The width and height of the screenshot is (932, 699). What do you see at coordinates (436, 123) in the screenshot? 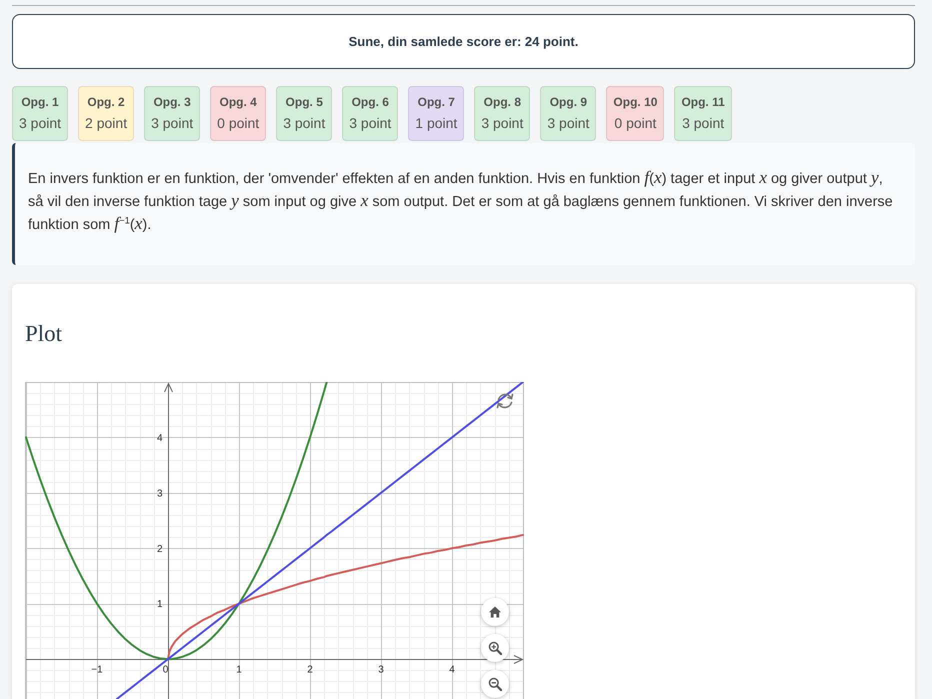
I see `task-score: 1 point` at bounding box center [436, 123].